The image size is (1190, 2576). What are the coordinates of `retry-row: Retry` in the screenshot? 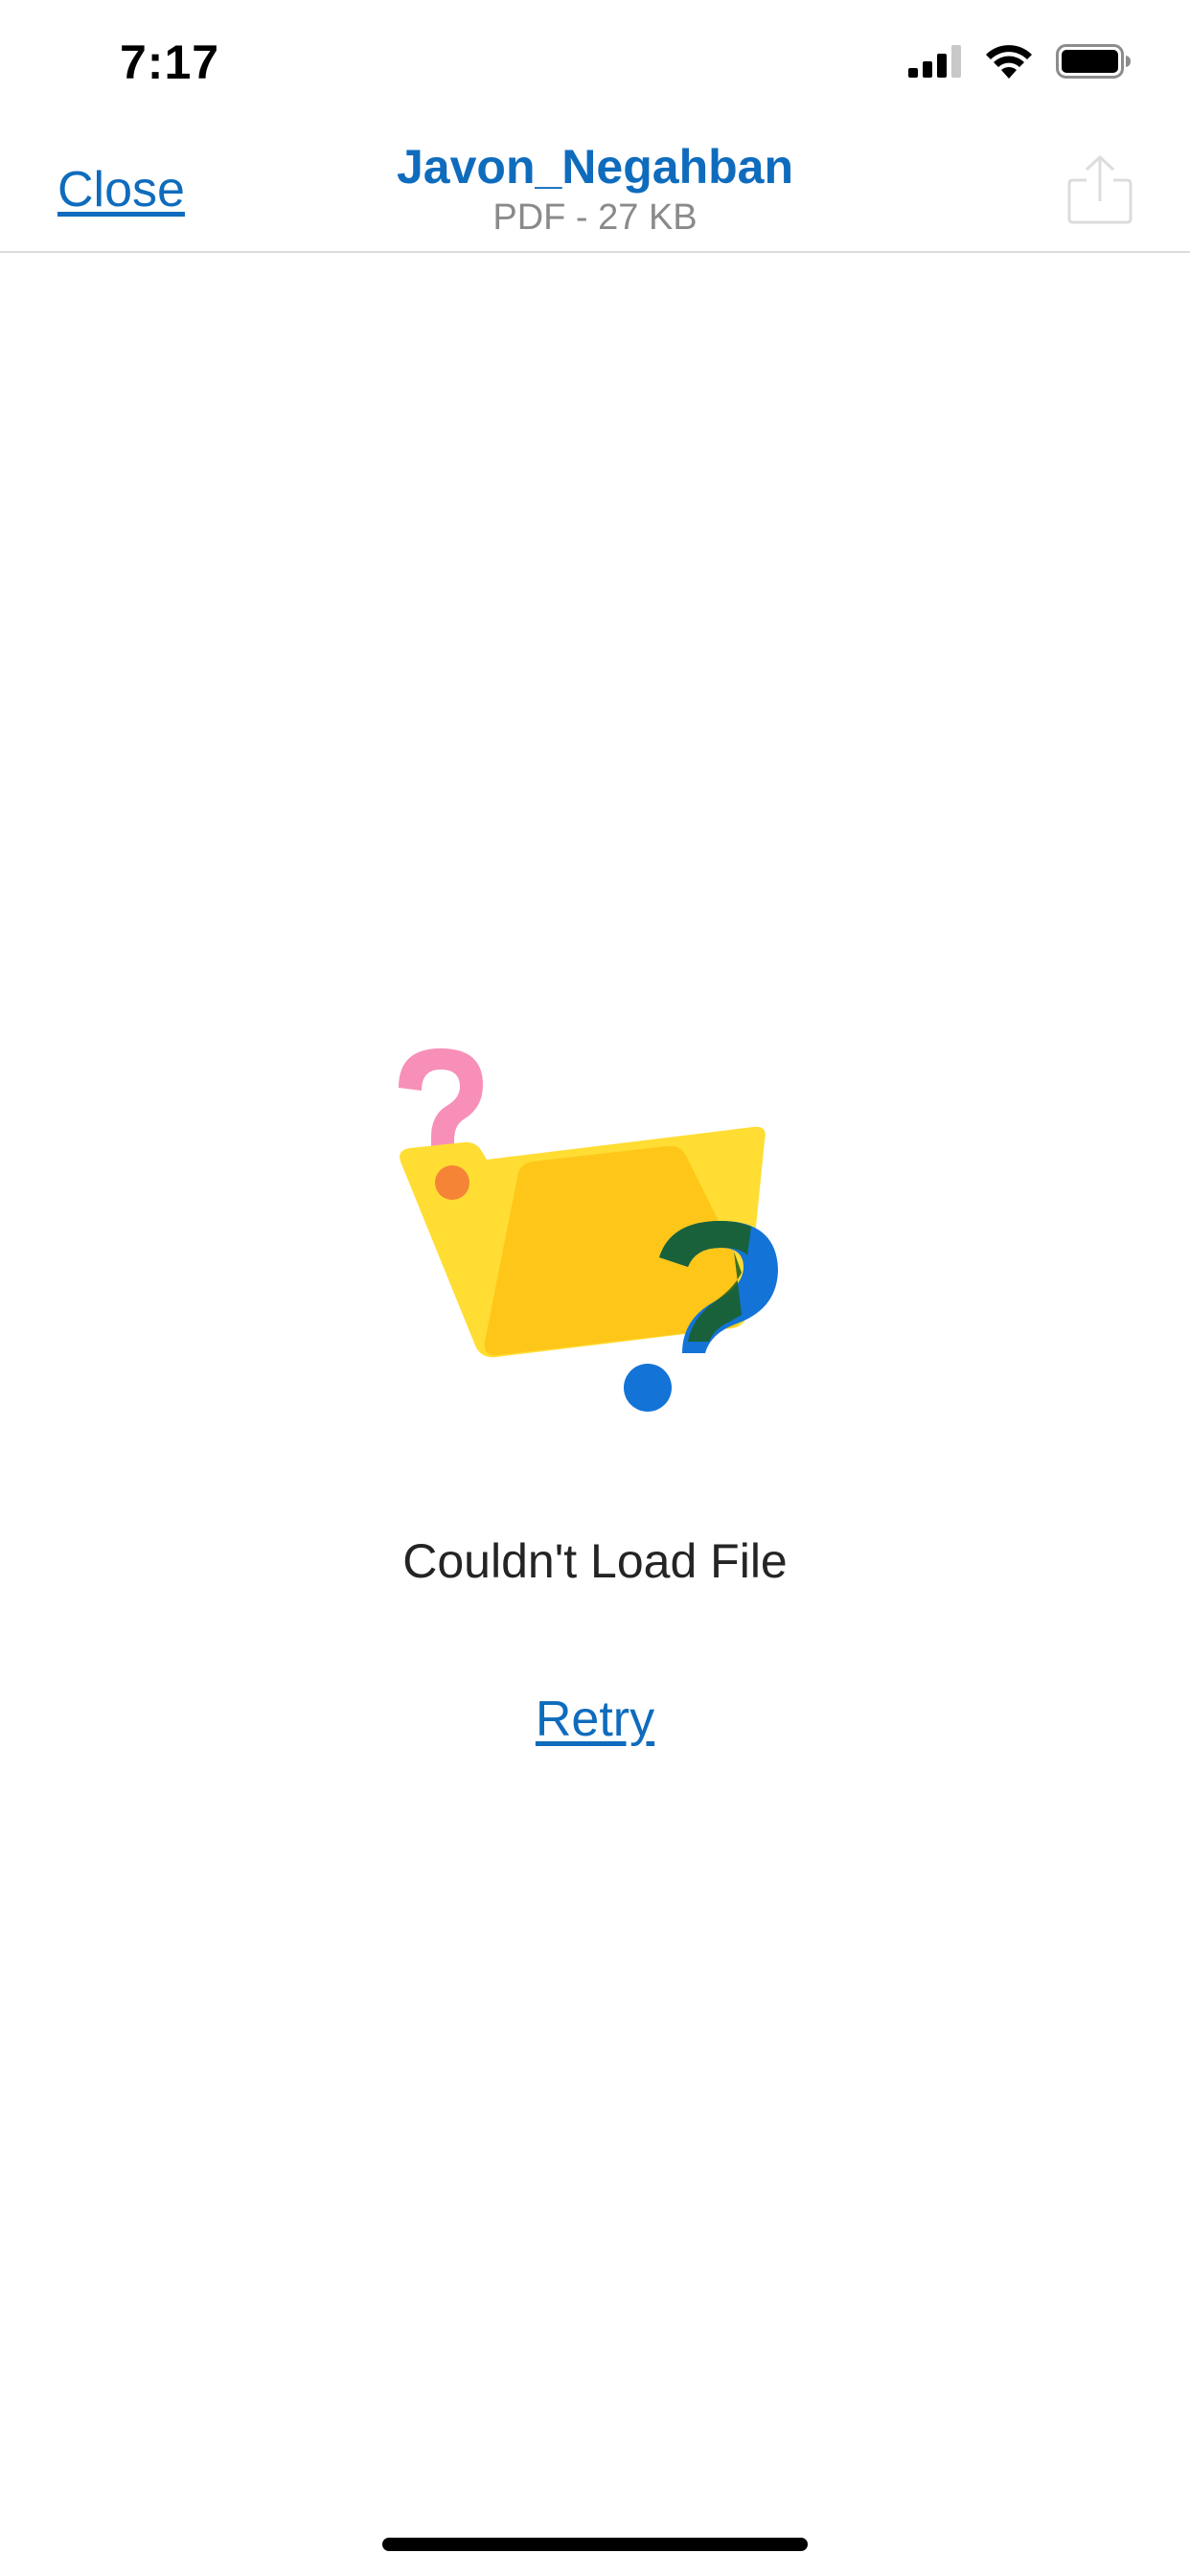 It's located at (595, 1719).